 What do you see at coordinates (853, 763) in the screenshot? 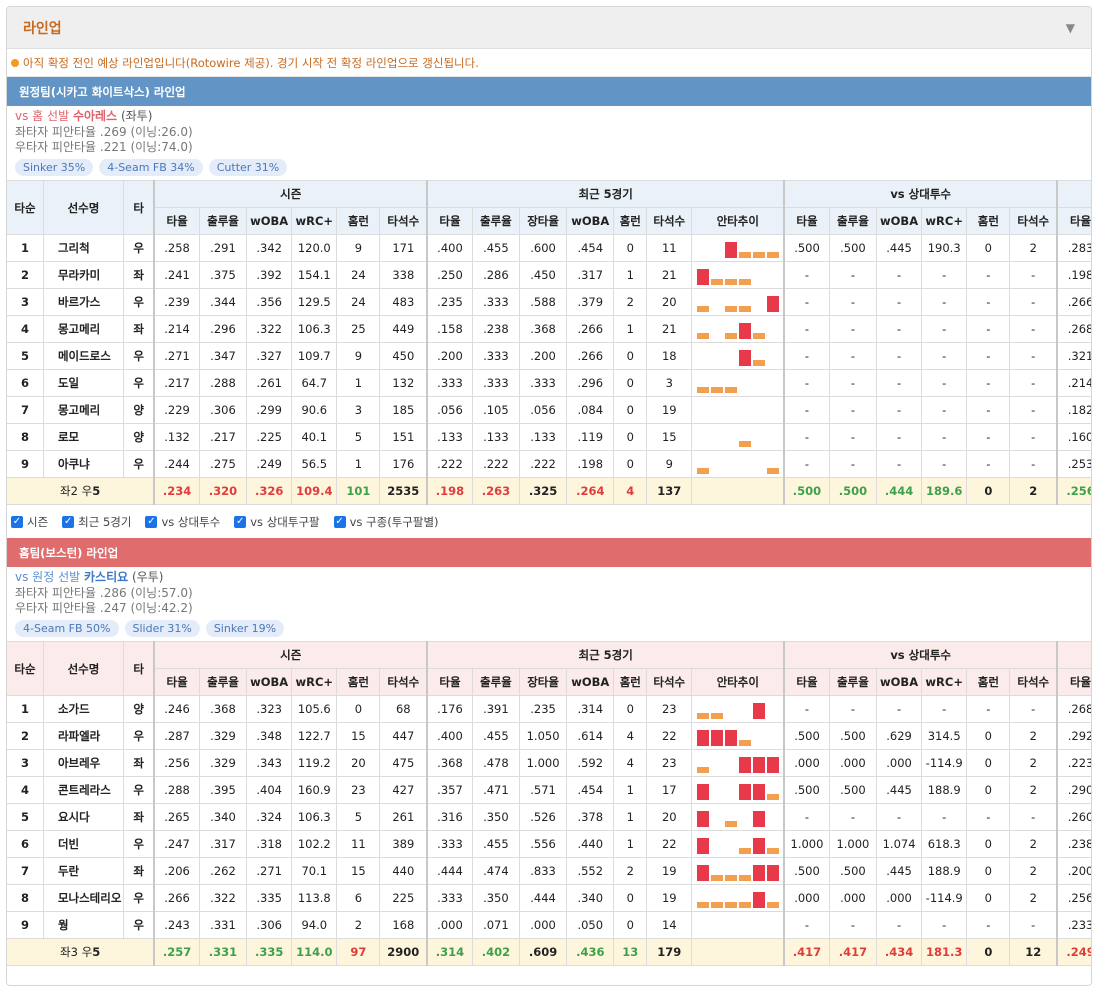
I see `vs-stat: .000` at bounding box center [853, 763].